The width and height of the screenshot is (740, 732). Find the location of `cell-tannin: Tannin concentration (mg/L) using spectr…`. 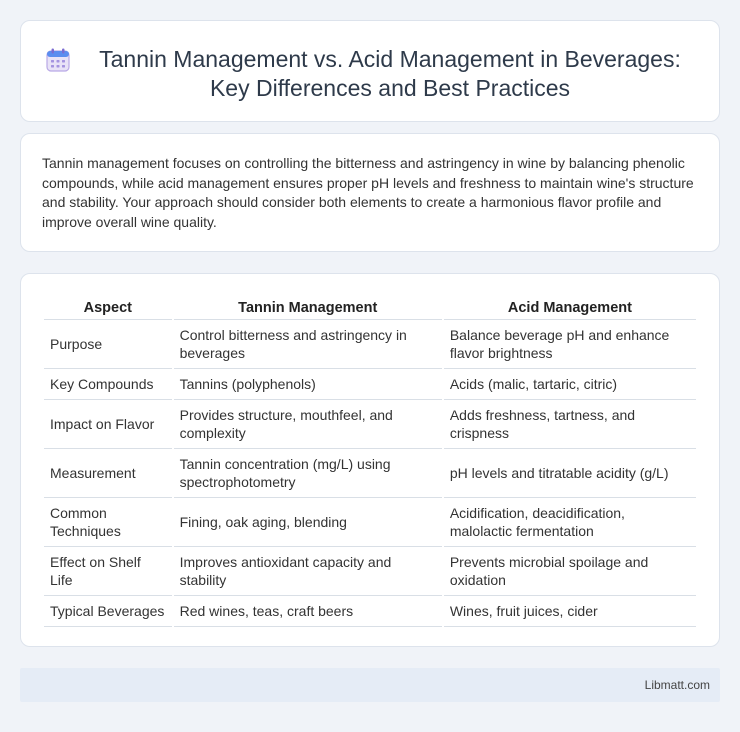

cell-tannin: Tannin concentration (mg/L) using spectr… is located at coordinates (307, 473).